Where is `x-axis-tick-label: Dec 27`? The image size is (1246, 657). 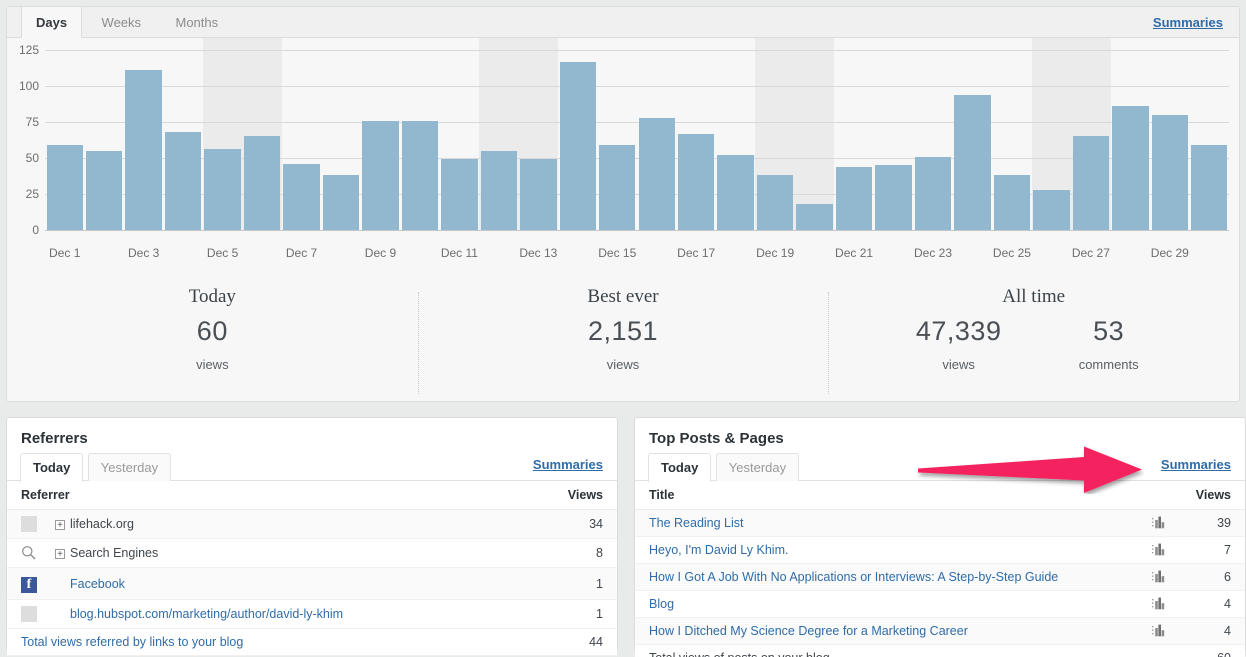 x-axis-tick-label: Dec 27 is located at coordinates (1090, 253).